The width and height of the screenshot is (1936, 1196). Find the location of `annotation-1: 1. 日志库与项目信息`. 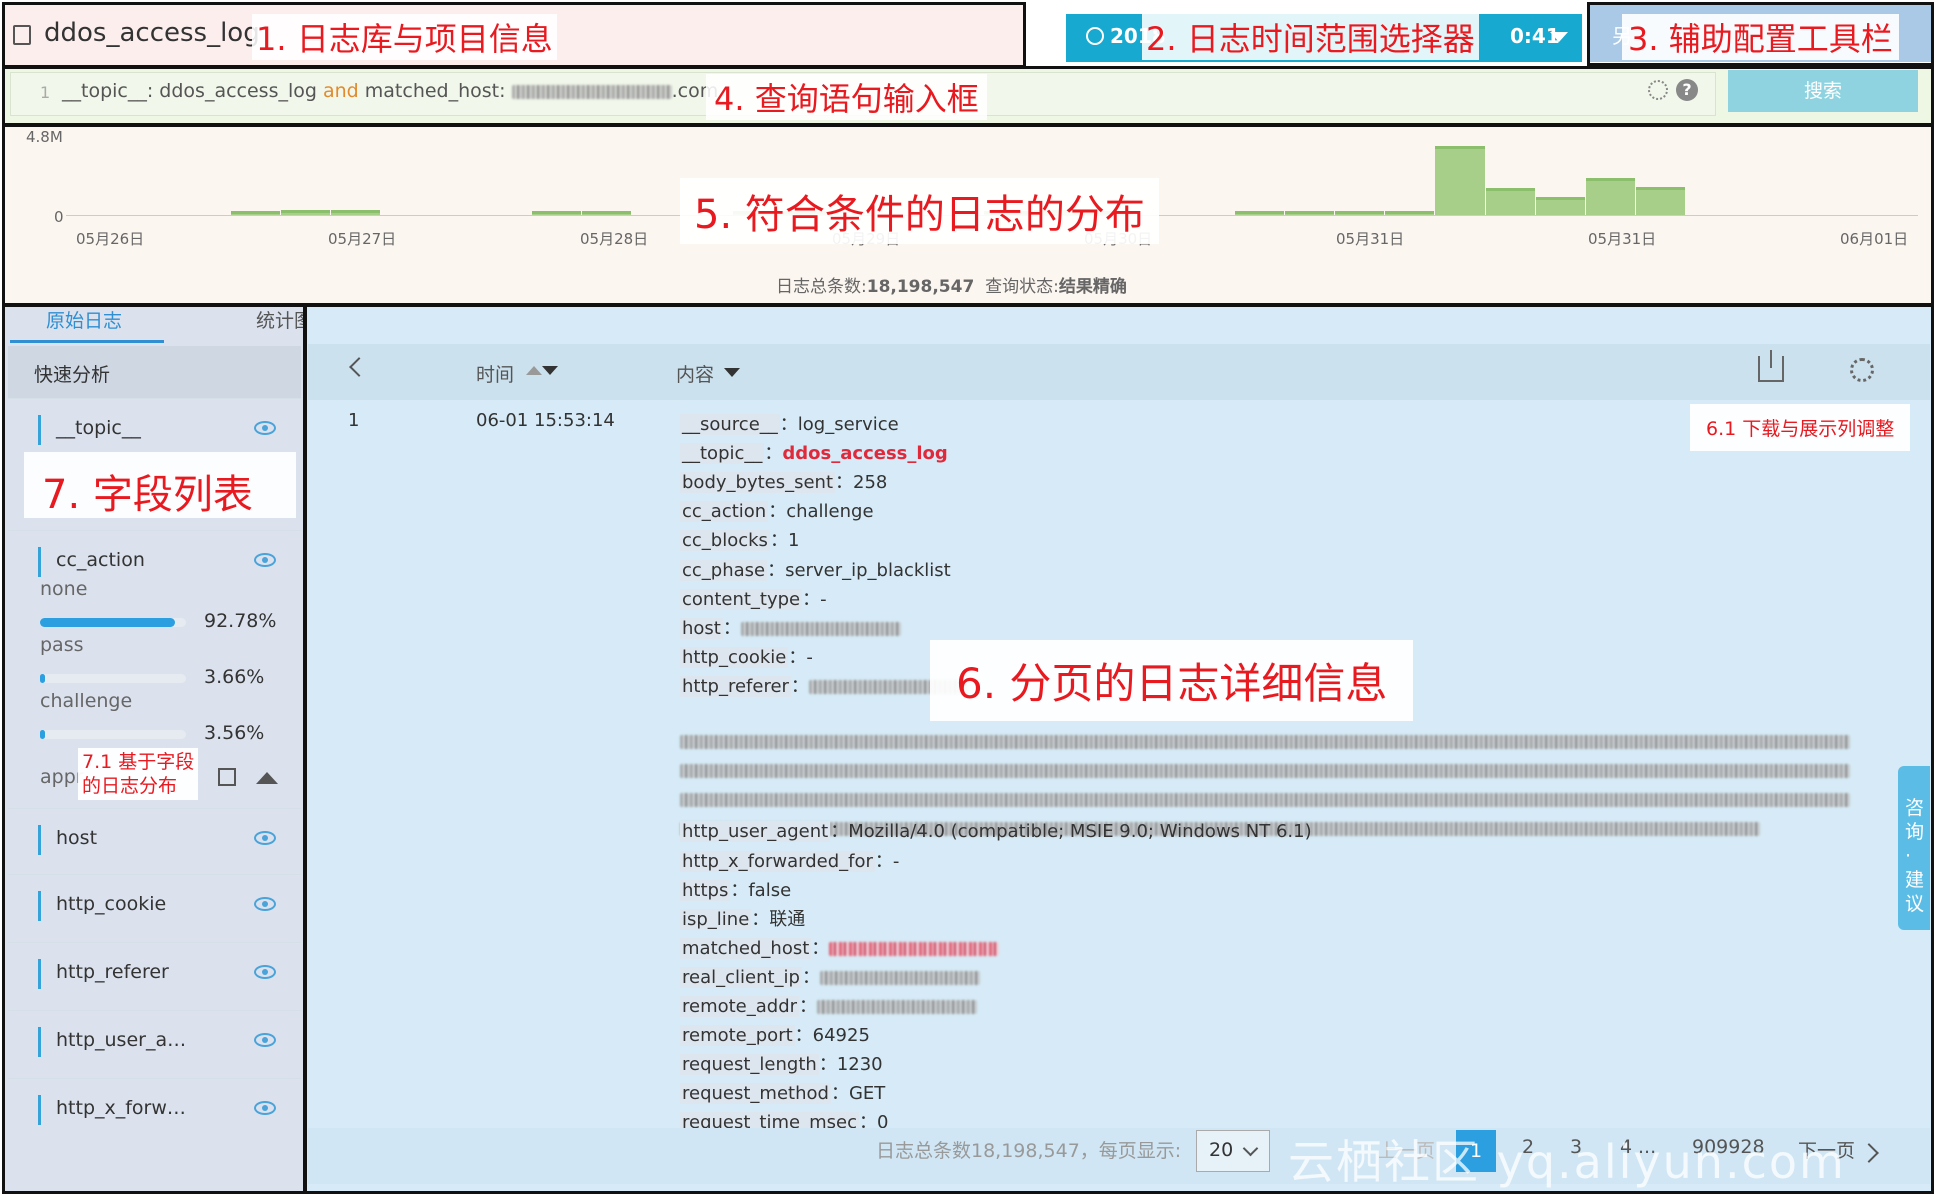

annotation-1: 1. 日志库与项目信息 is located at coordinates (404, 37).